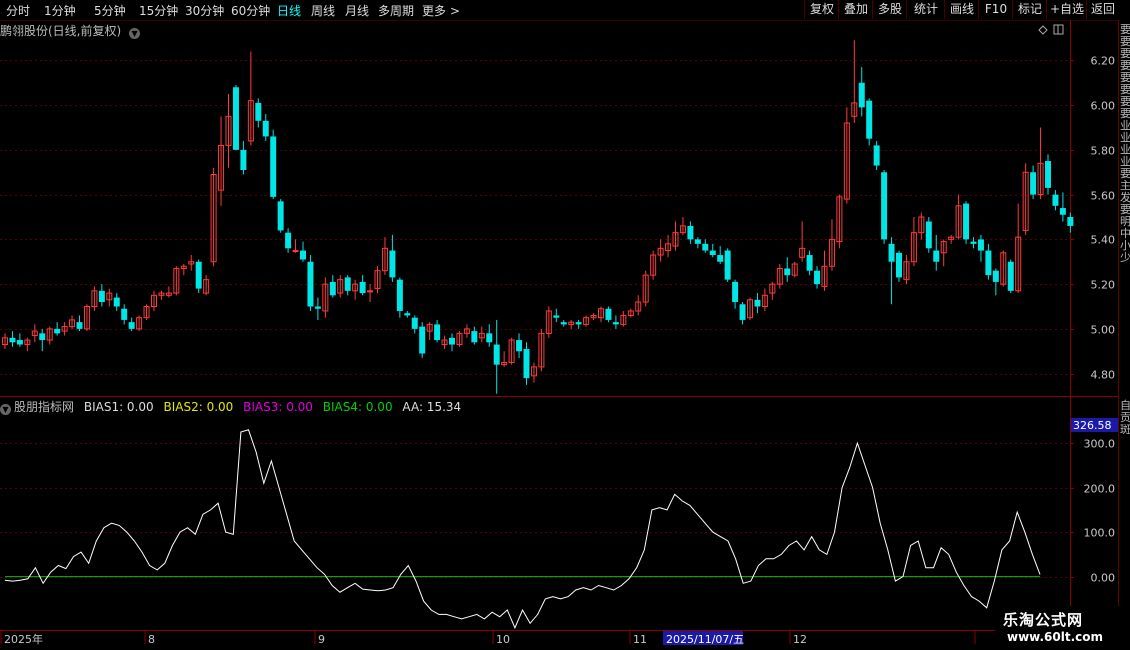 The width and height of the screenshot is (1130, 650). Describe the element at coordinates (1103, 61) in the screenshot. I see `price-label: 6.20` at that location.